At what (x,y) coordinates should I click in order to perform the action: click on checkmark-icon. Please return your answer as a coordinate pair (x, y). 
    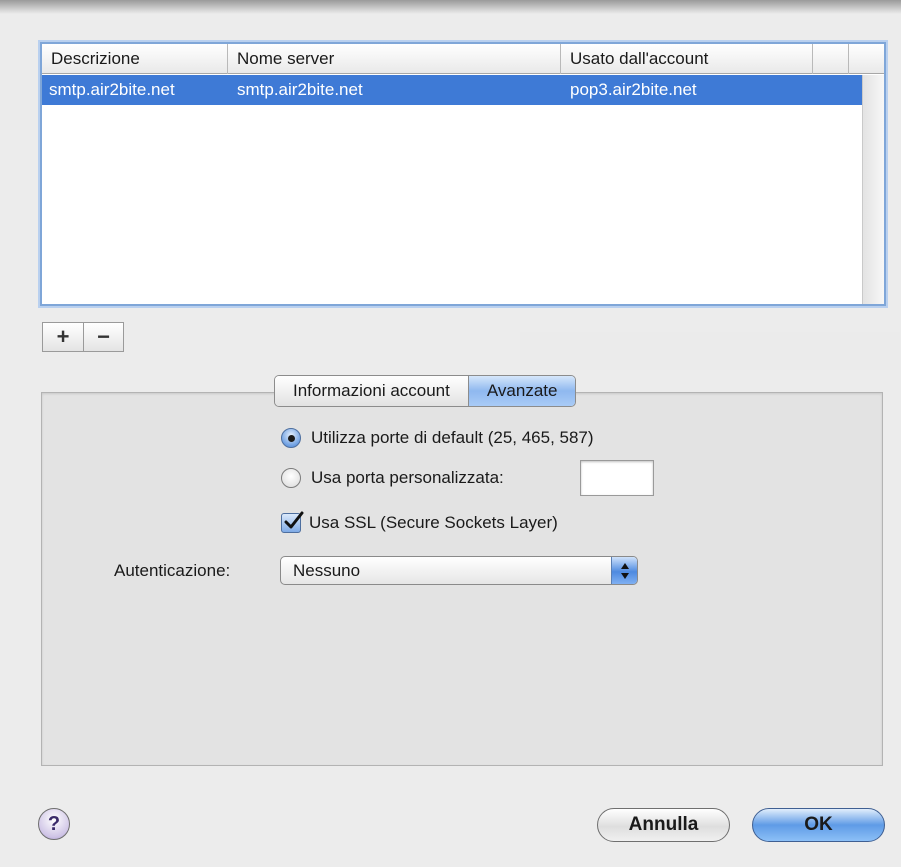
    Looking at the image, I should click on (294, 520).